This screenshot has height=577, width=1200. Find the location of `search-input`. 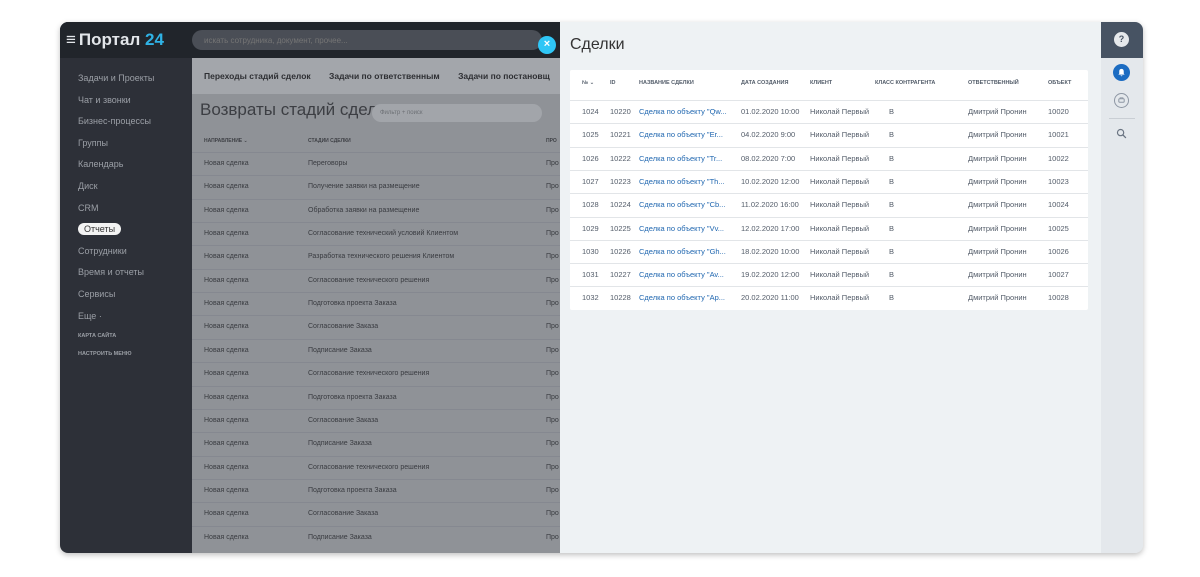

search-input is located at coordinates (367, 40).